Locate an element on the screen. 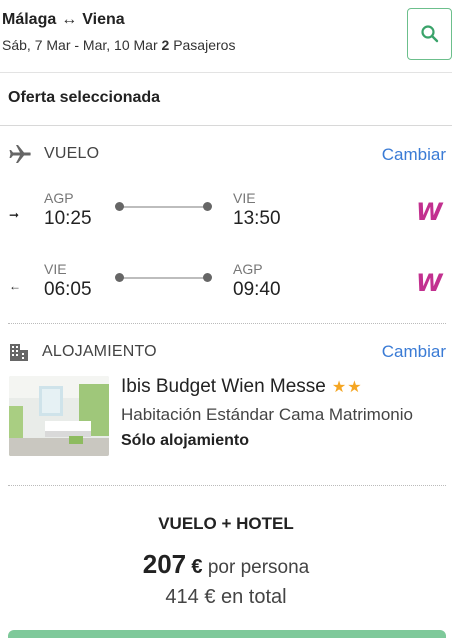  departure-time: 10:25 is located at coordinates (68, 218).